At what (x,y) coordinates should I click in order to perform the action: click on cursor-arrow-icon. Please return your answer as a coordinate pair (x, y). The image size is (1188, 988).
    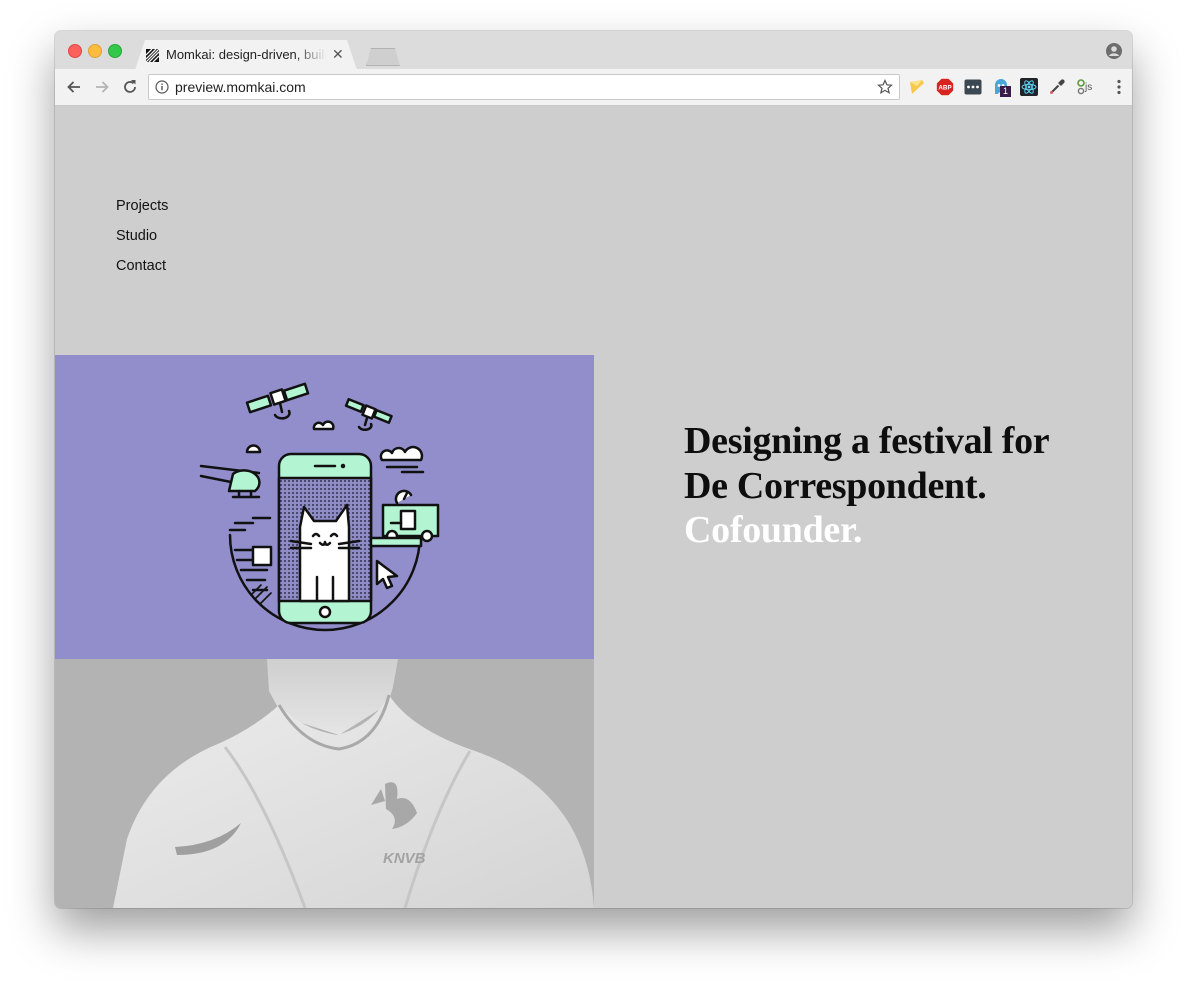
    Looking at the image, I should click on (387, 574).